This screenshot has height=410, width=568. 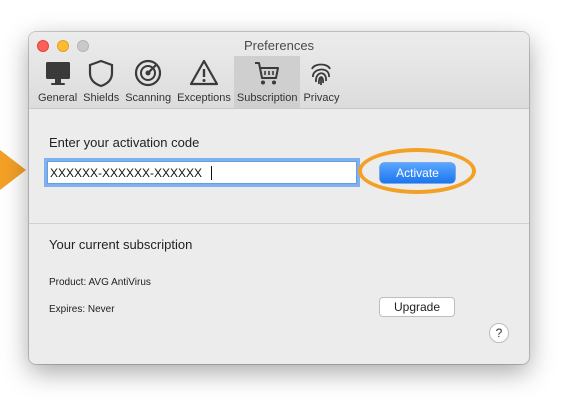 I want to click on fingerprint-icon, so click(x=321, y=74).